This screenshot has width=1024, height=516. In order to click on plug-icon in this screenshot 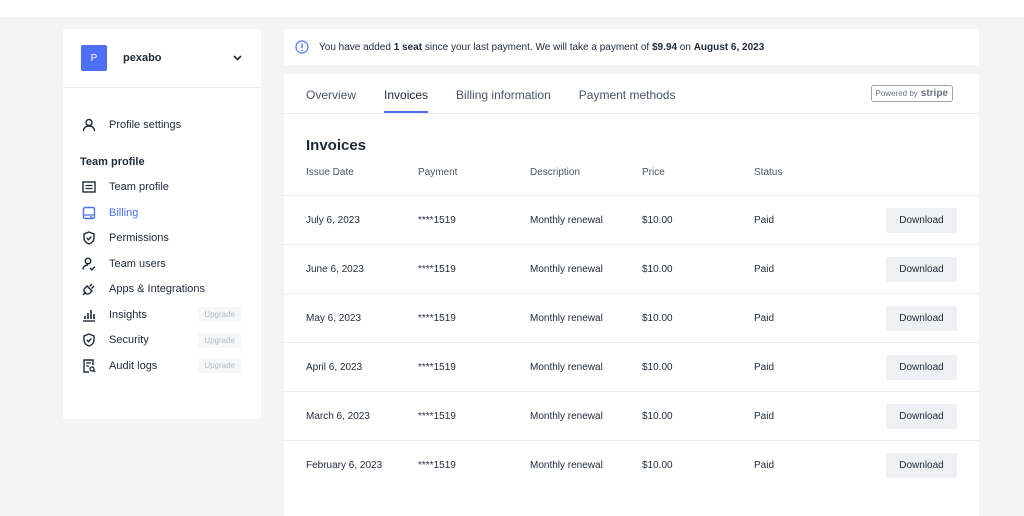, I will do `click(89, 289)`.